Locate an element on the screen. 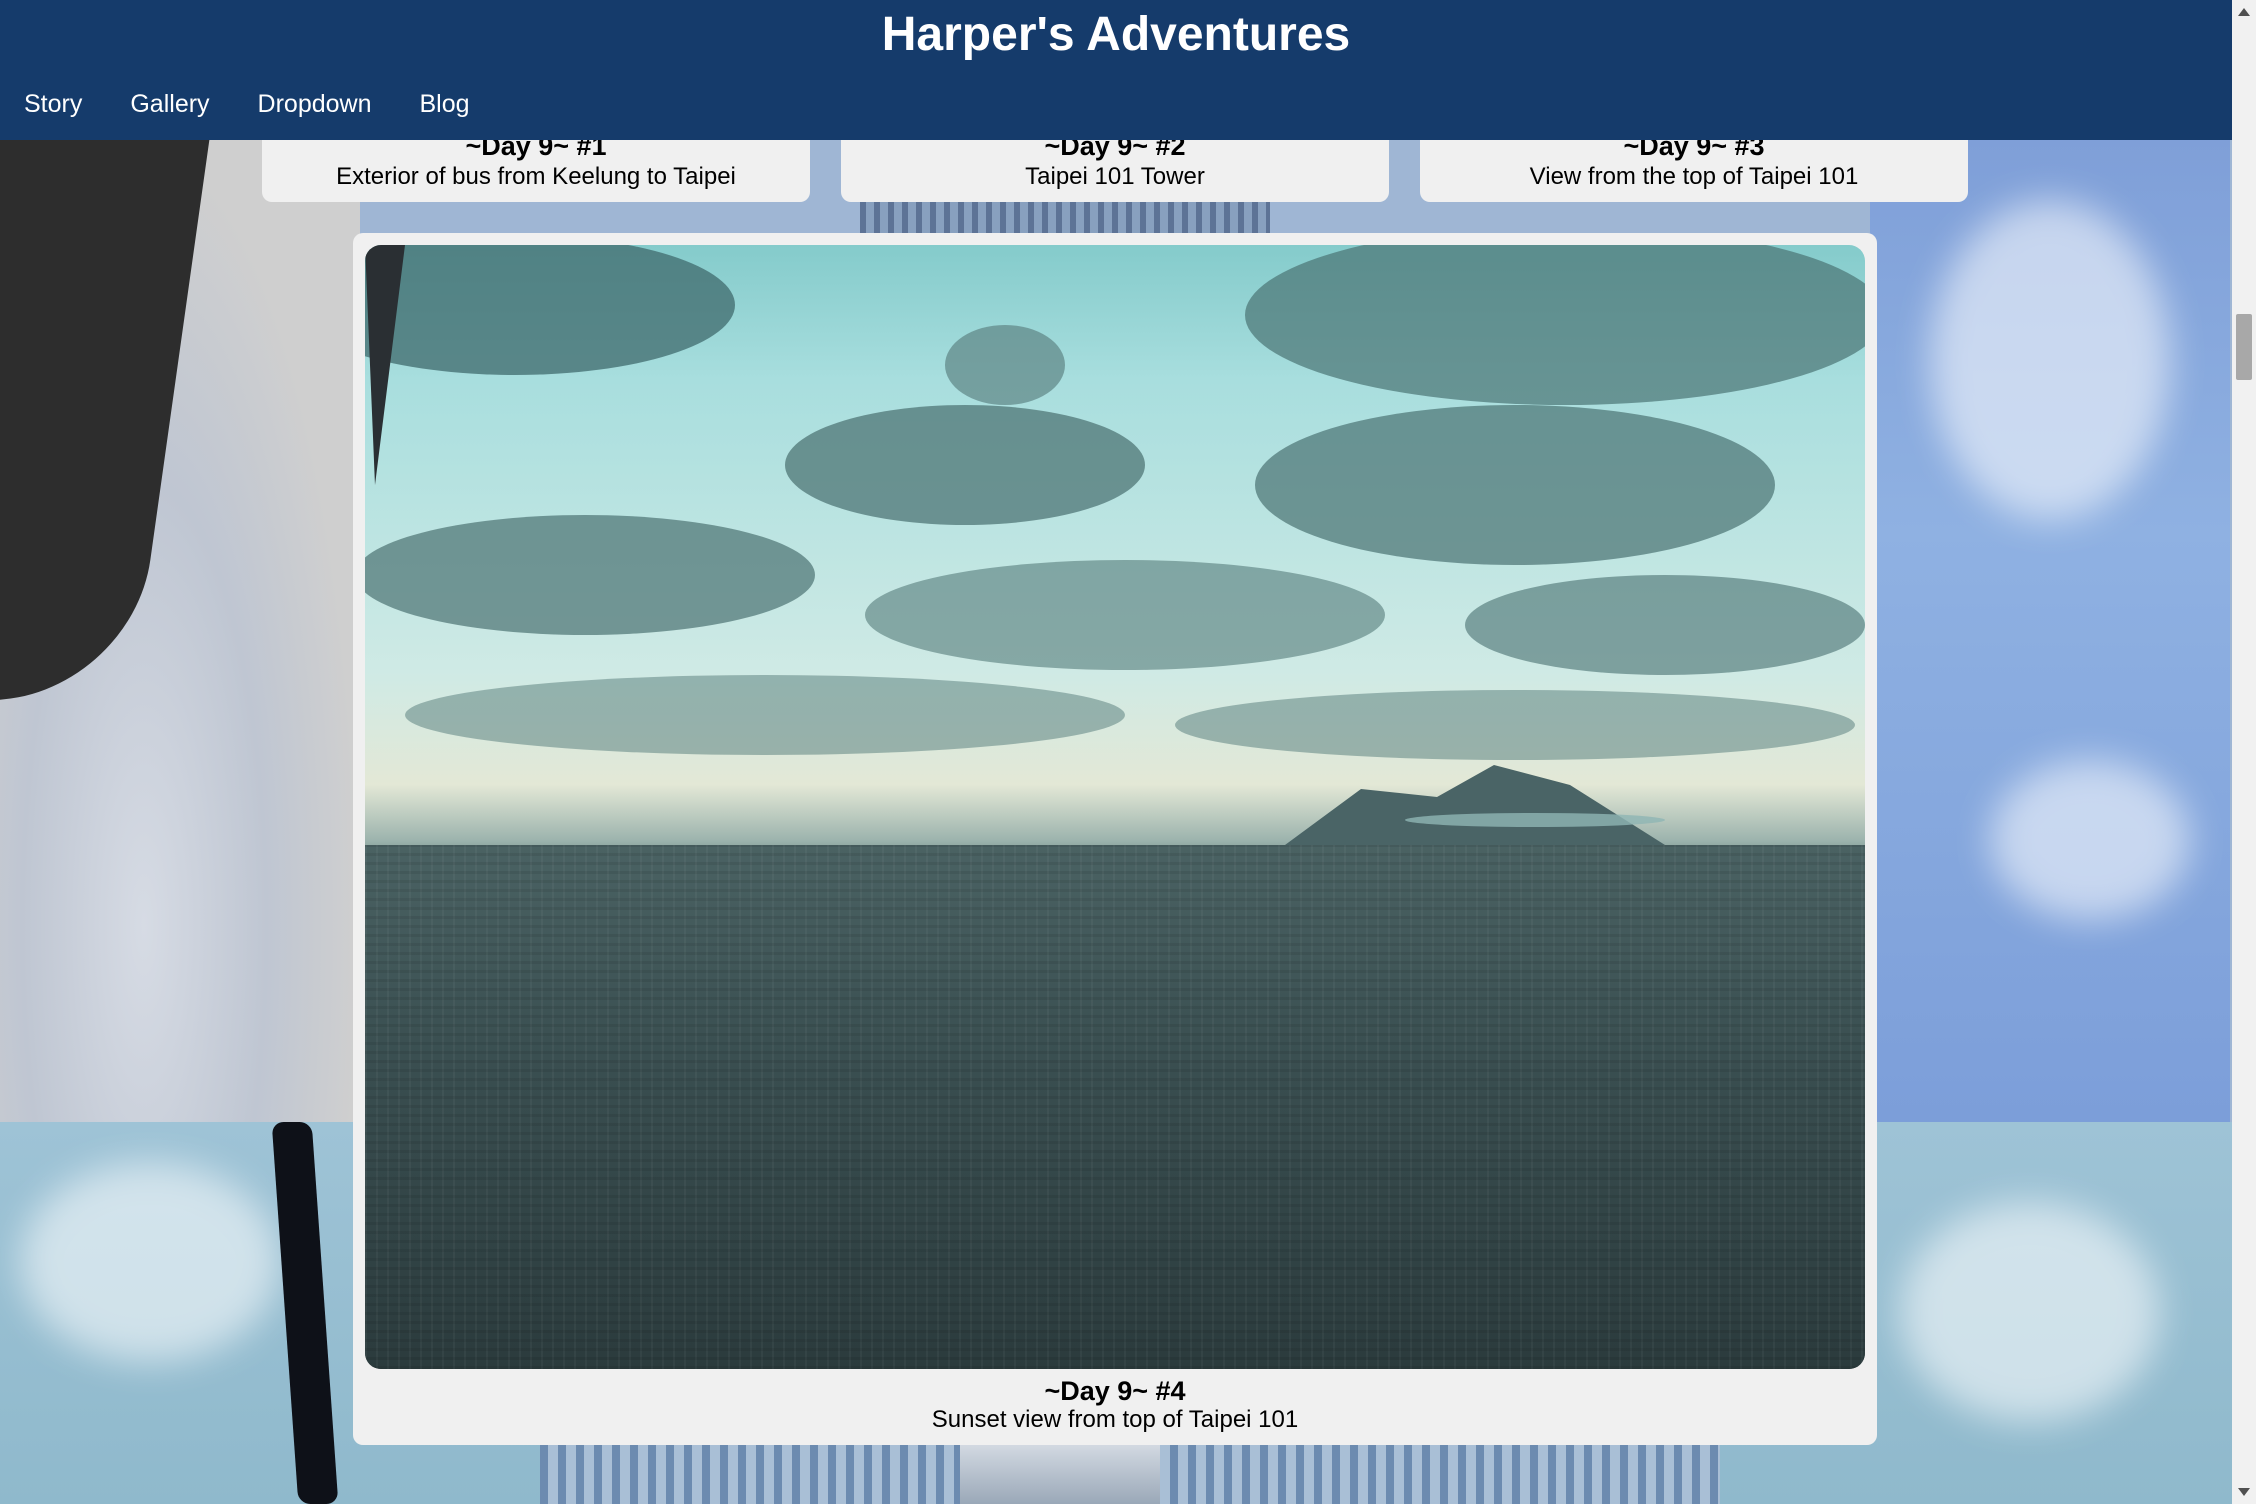 This screenshot has height=1504, width=2256. scroll-thumb is located at coordinates (2244, 347).